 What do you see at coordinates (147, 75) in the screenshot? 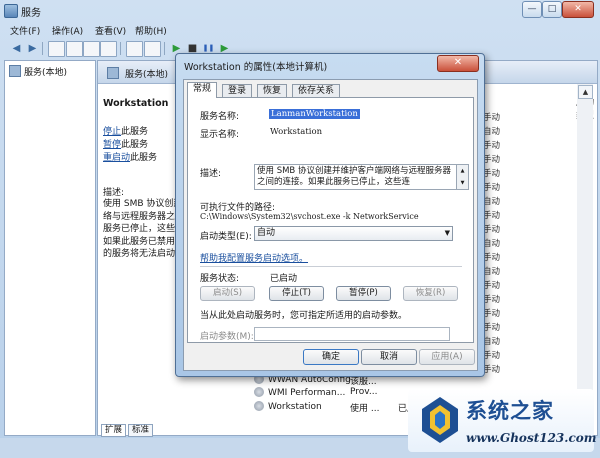
I see `pane-header-title: 服务(本地)` at bounding box center [147, 75].